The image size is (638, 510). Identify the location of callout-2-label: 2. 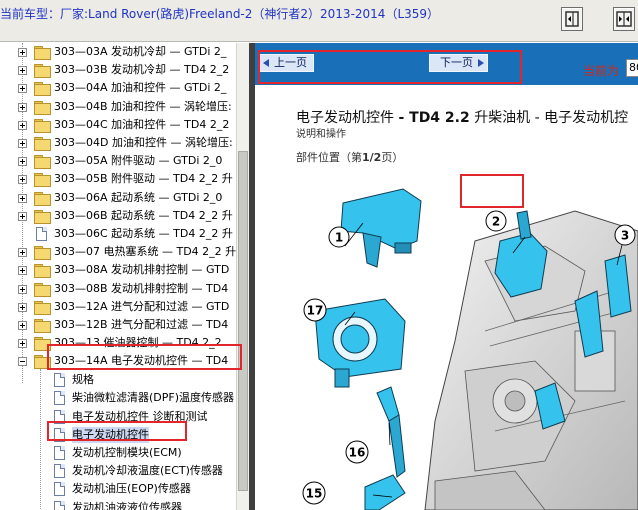
(496, 222).